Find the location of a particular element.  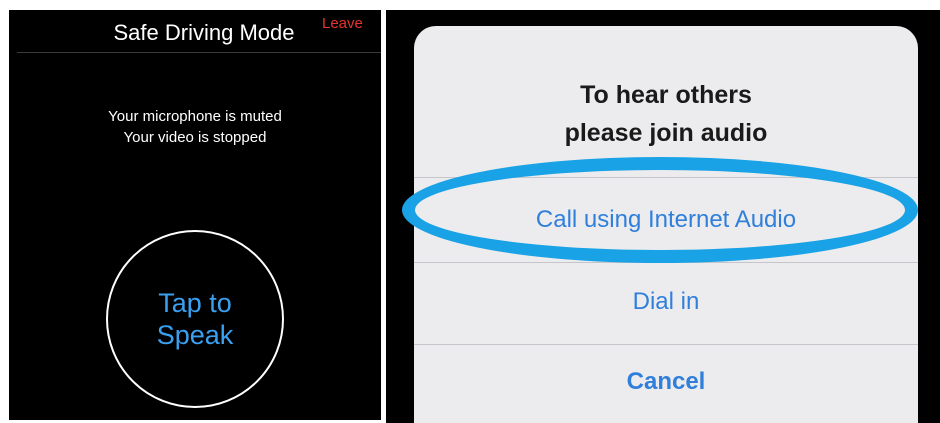

leave-button: Leave is located at coordinates (342, 23).